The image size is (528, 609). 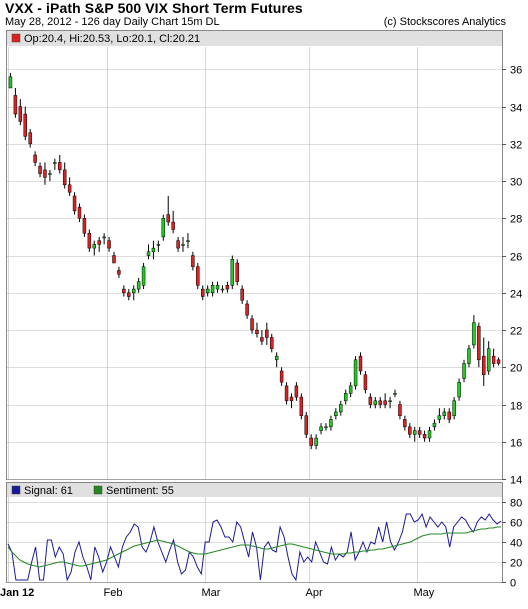 I want to click on price-tick-label: 32, so click(x=516, y=146).